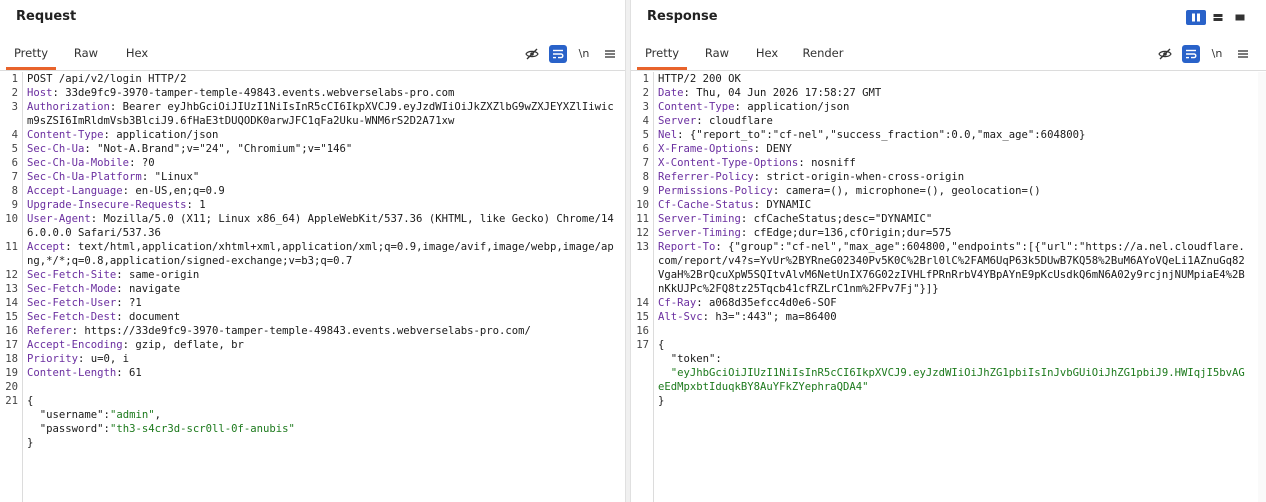  What do you see at coordinates (767, 53) in the screenshot?
I see `response-tab-hex: Hex` at bounding box center [767, 53].